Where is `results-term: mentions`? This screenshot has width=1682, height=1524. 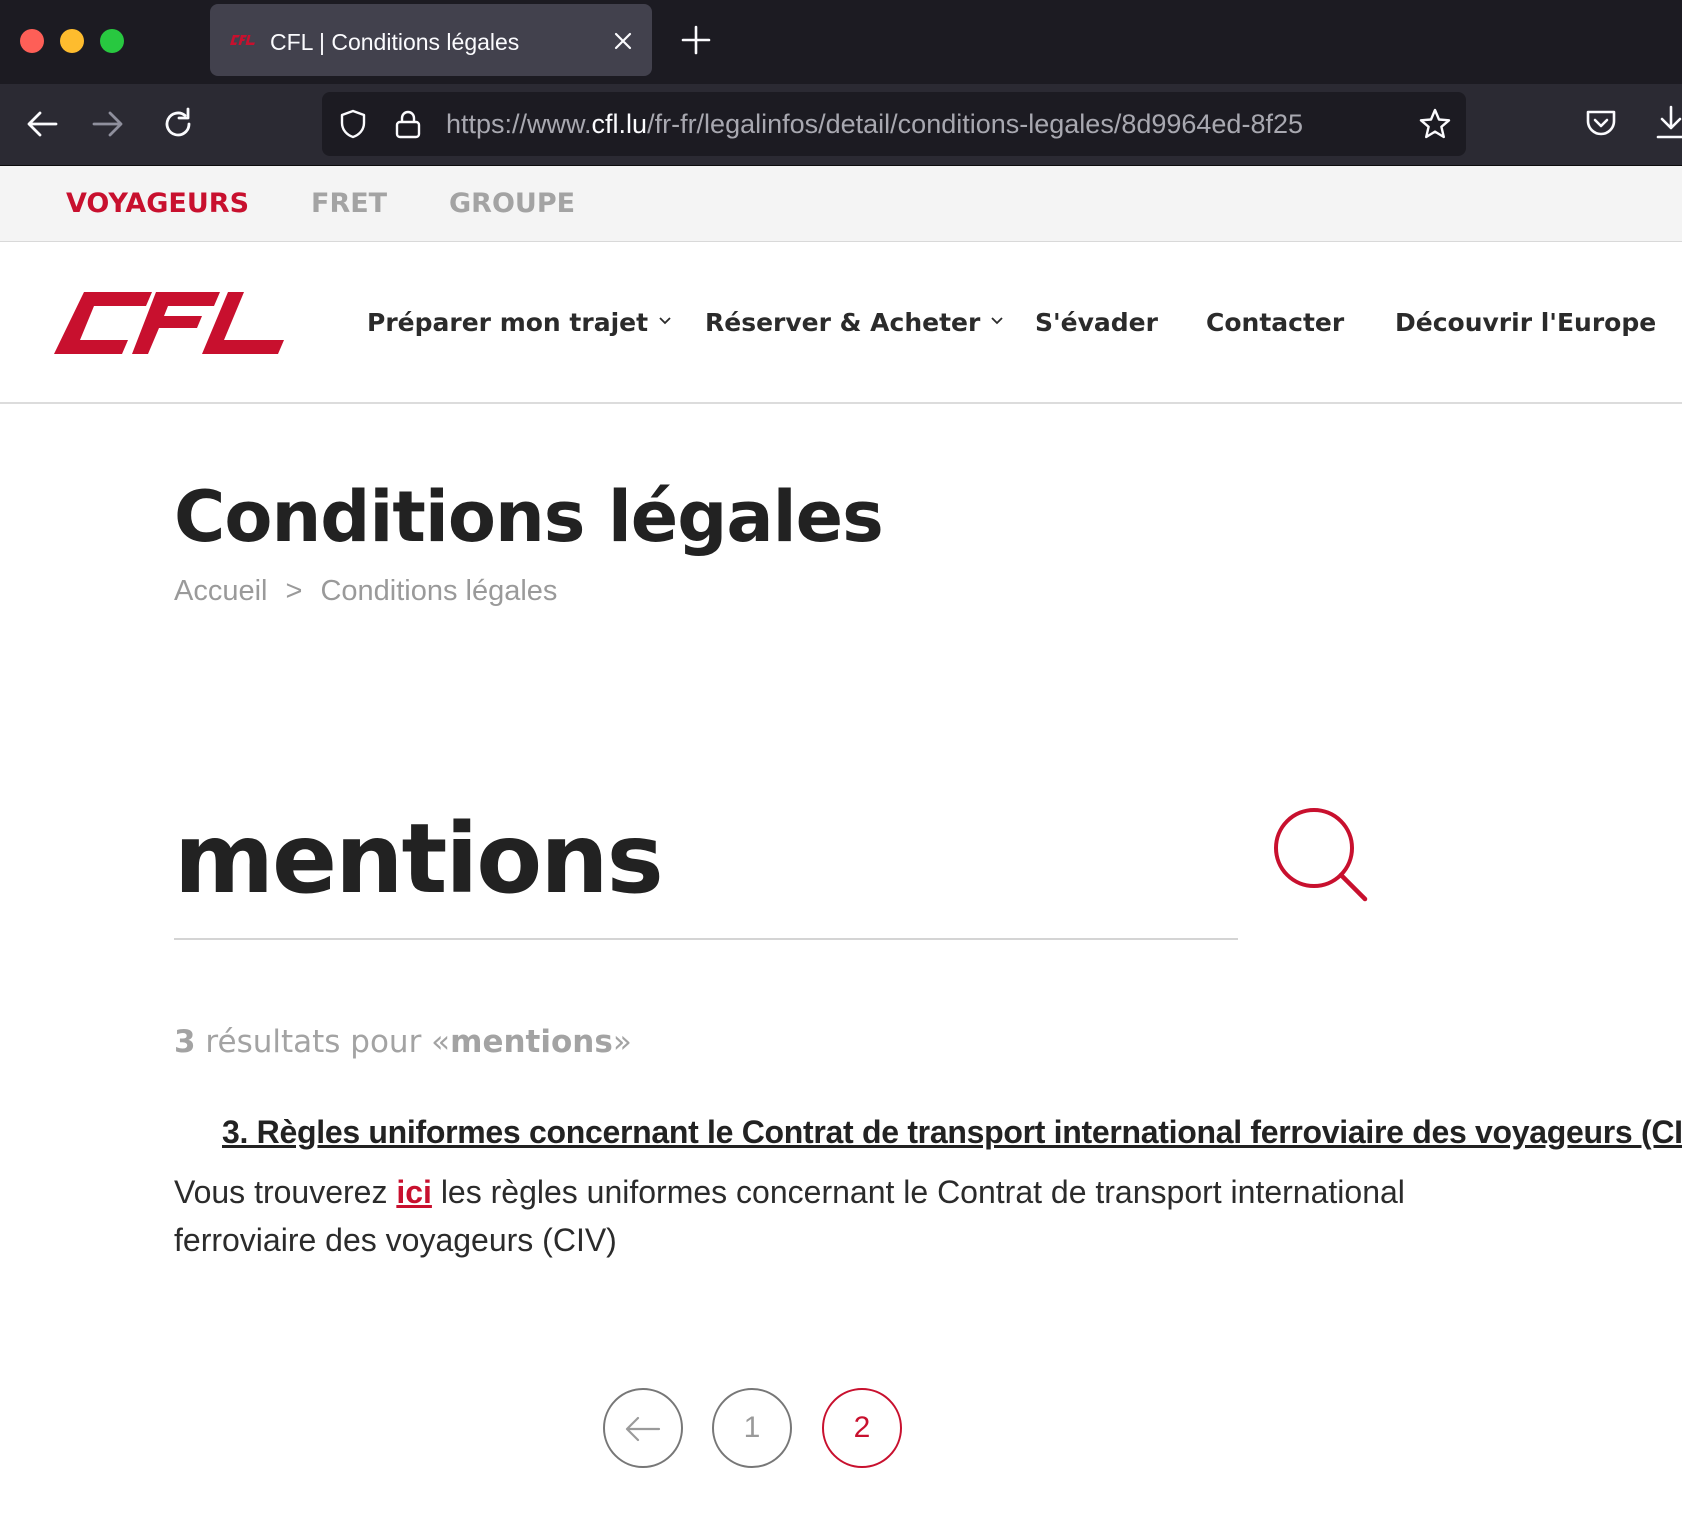
results-term: mentions is located at coordinates (531, 1042).